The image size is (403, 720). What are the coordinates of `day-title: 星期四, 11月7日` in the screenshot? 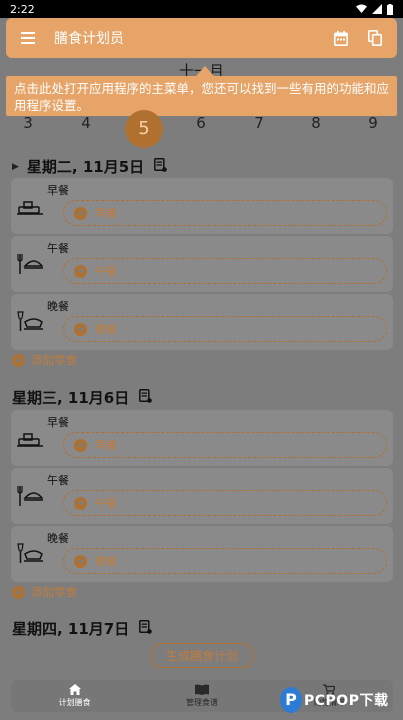 It's located at (71, 629).